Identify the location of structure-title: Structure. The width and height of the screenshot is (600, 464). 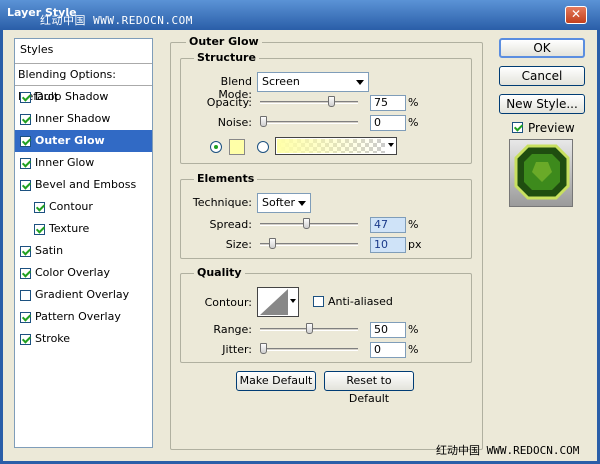
(226, 57).